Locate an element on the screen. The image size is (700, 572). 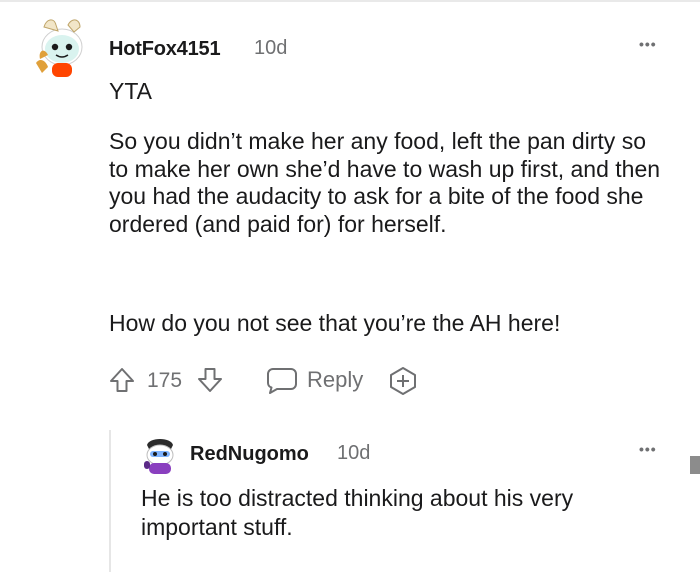
reply-timestamp: 10d is located at coordinates (354, 453).